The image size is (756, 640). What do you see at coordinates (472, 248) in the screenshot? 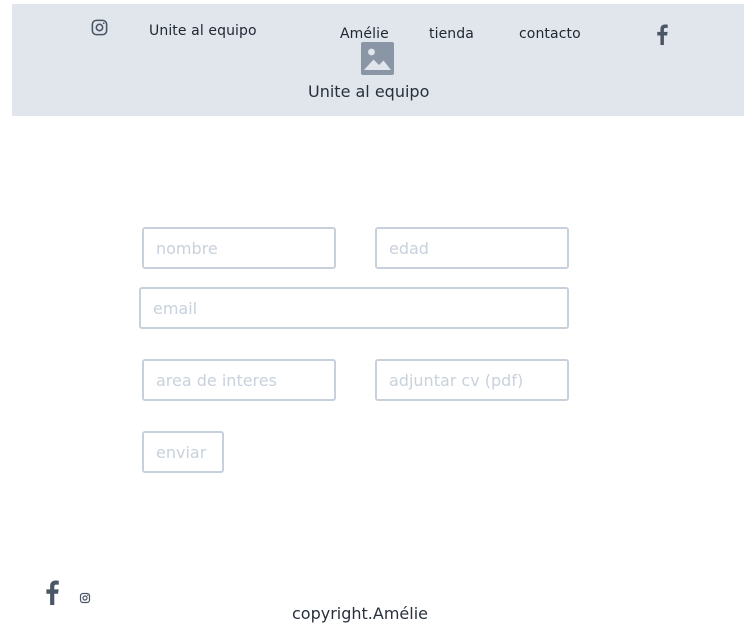
I see `edad-field` at bounding box center [472, 248].